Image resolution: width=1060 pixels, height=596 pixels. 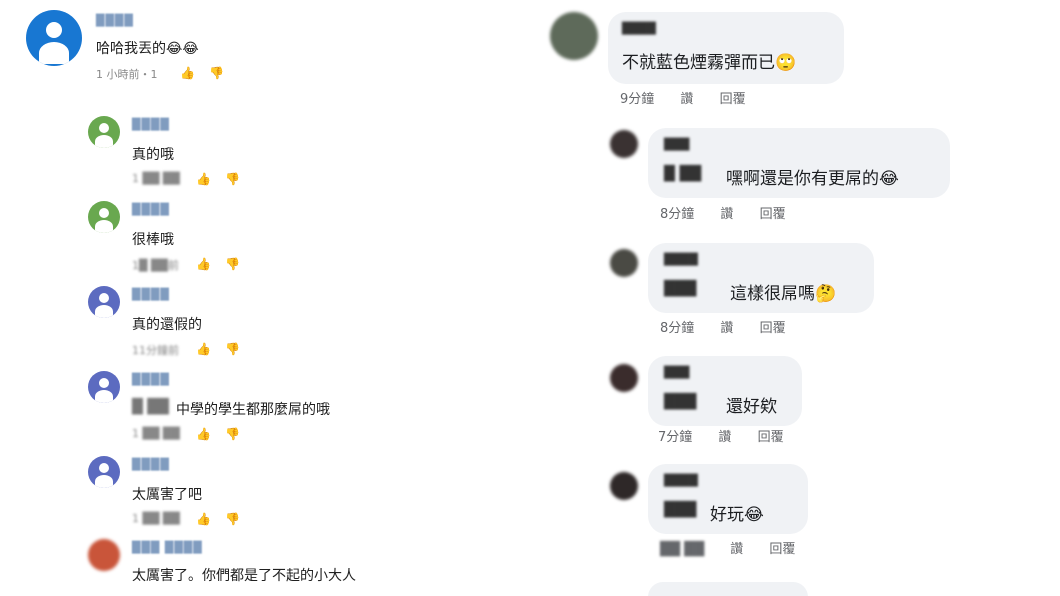 What do you see at coordinates (737, 515) in the screenshot?
I see `comment-text: 好玩😂` at bounding box center [737, 515].